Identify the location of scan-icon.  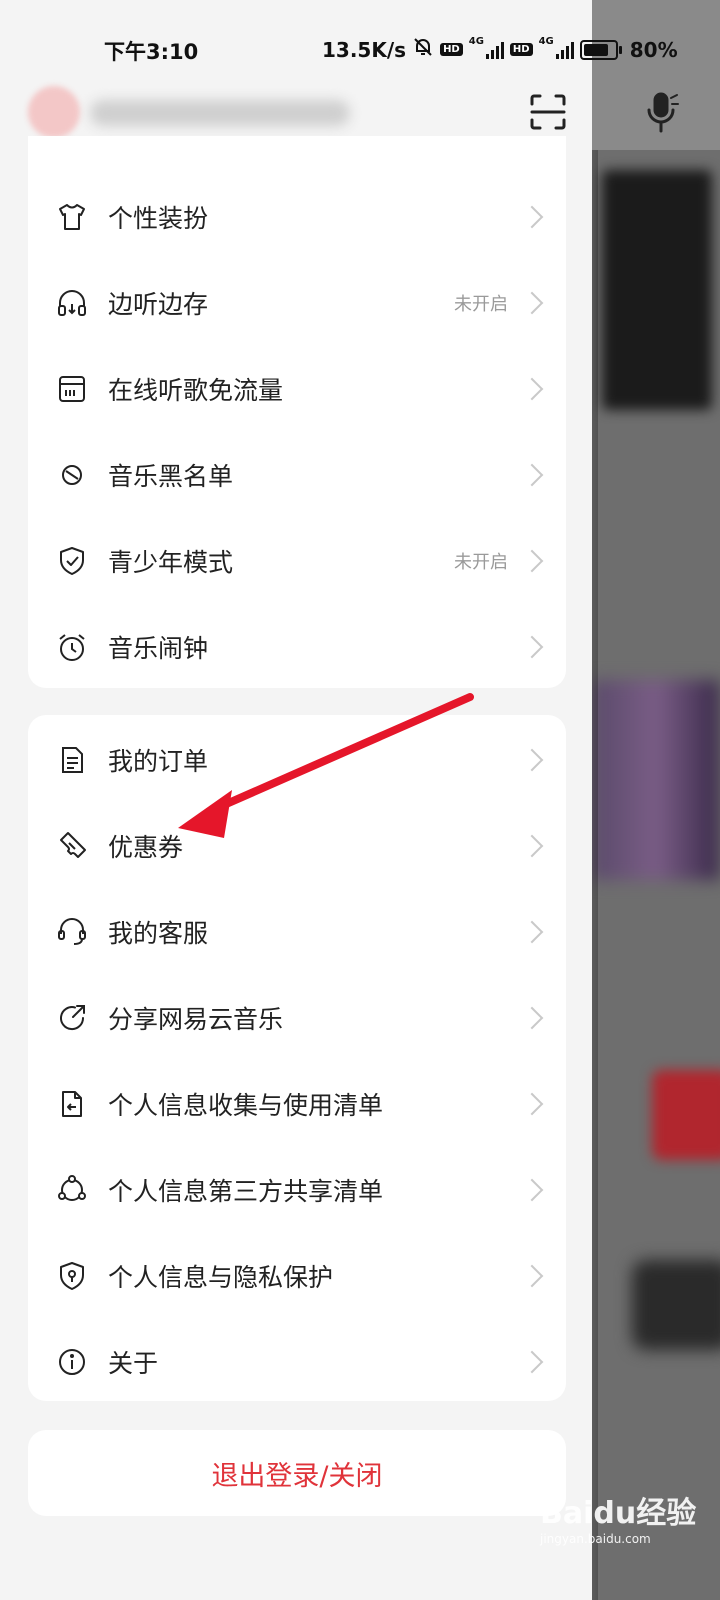
(548, 112).